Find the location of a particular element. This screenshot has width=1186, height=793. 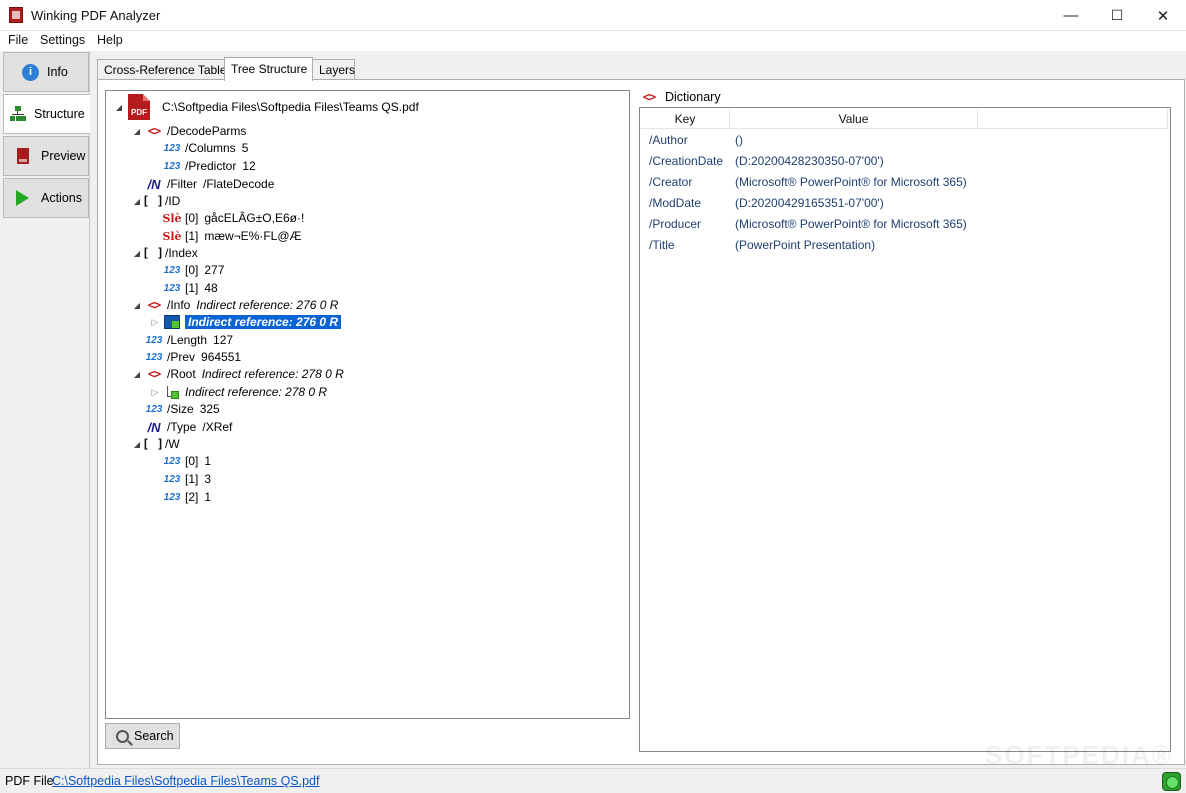

tree-node: 123 /Predictor 12 is located at coordinates (210, 166).